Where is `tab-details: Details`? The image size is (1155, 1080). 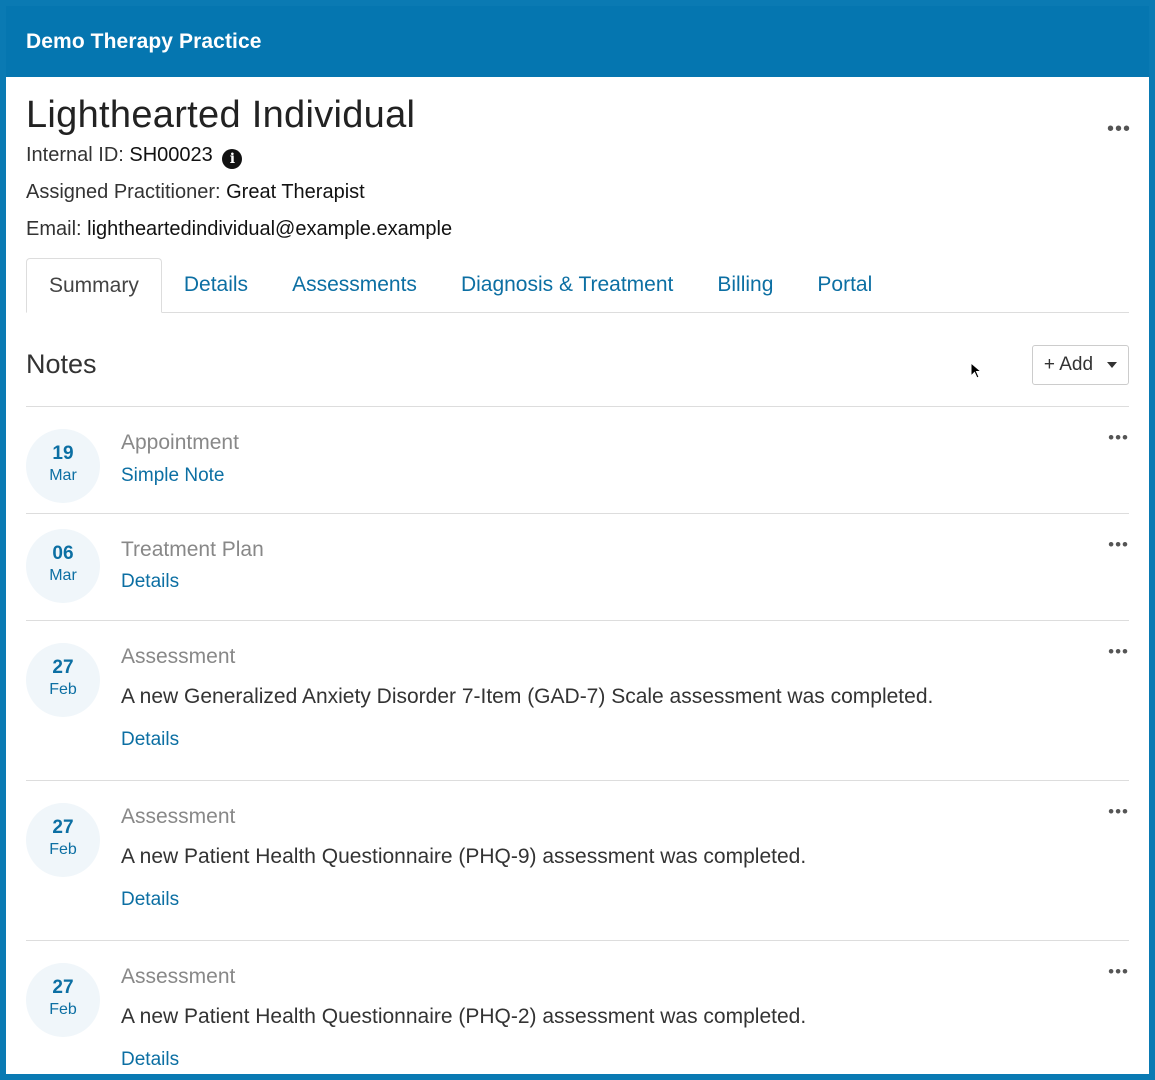
tab-details: Details is located at coordinates (216, 285).